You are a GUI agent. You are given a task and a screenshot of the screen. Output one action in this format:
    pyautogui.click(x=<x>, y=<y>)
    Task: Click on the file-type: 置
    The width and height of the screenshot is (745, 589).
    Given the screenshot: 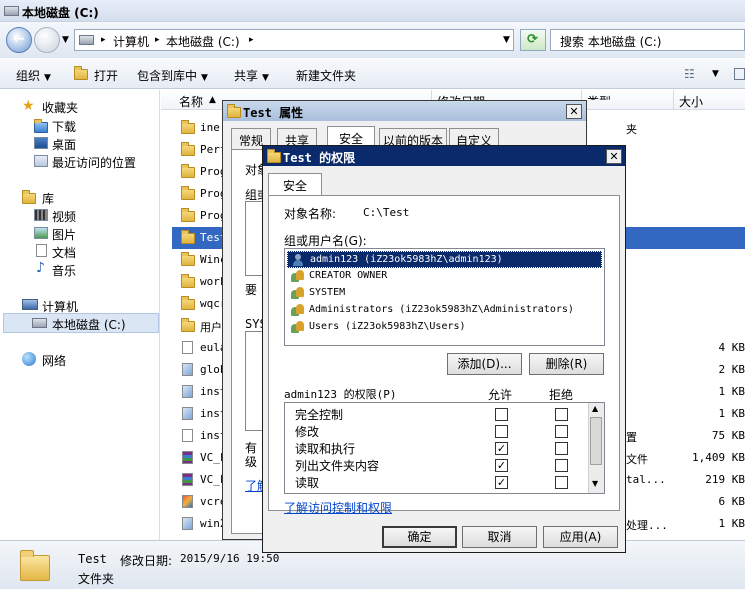 What is the action you would take?
    pyautogui.click(x=631, y=437)
    